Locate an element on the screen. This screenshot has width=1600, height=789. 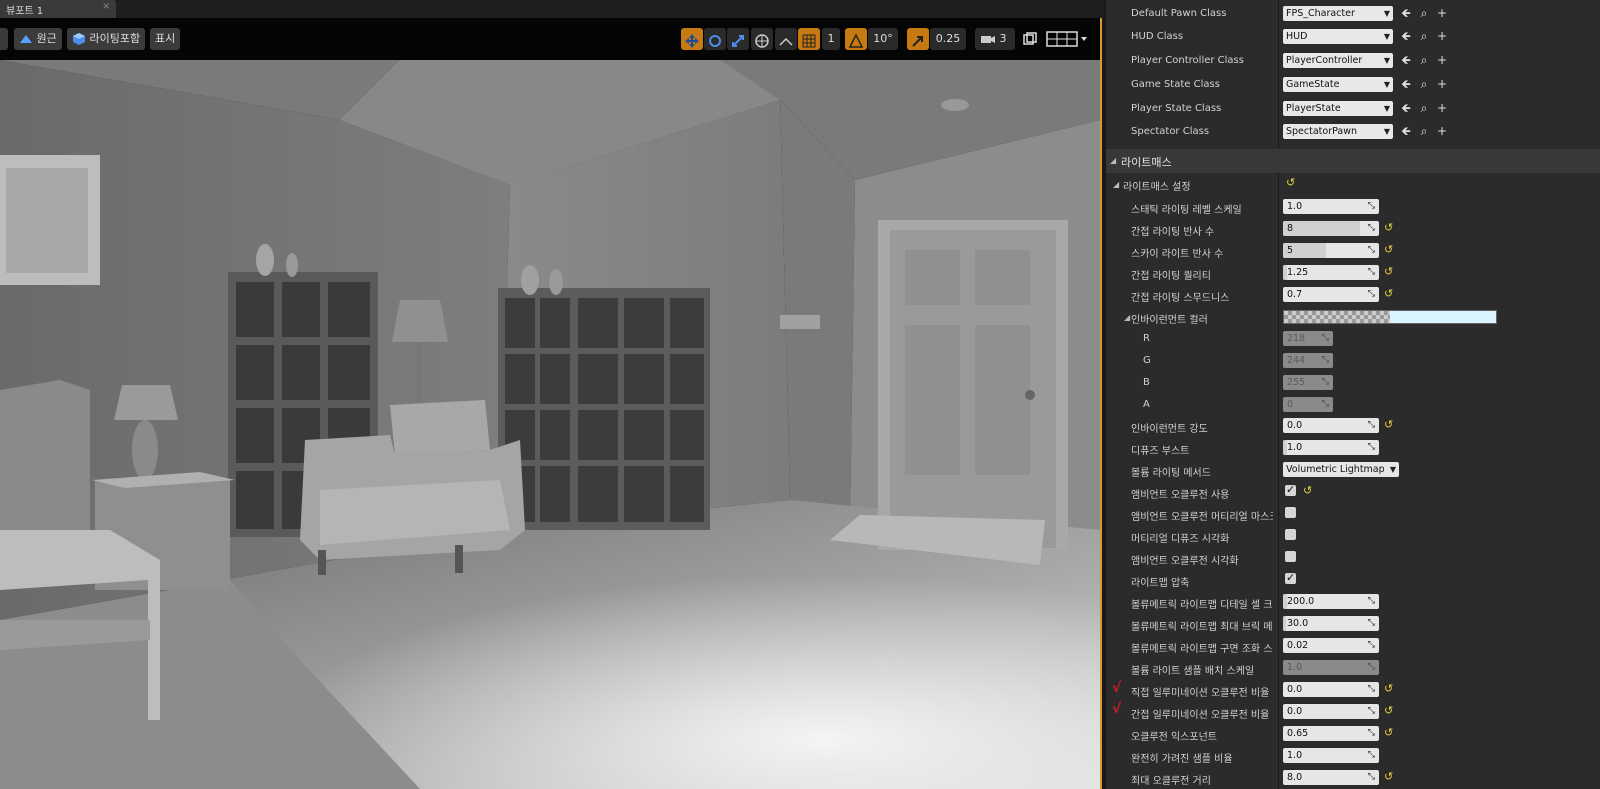
red-check-annotation: √ is located at coordinates (1117, 709).